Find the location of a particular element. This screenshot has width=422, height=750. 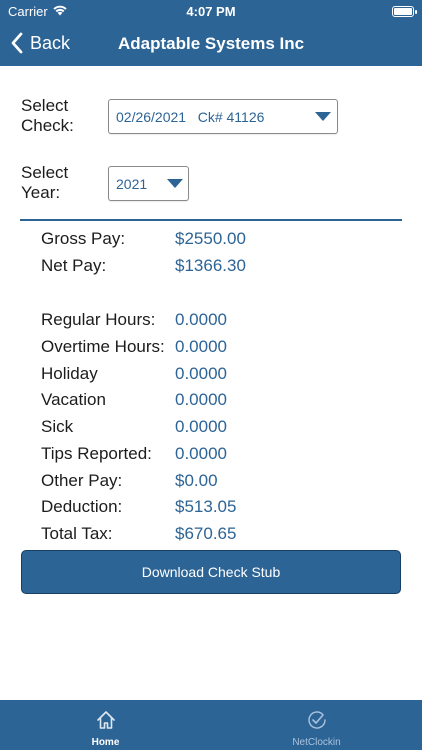

back-button: Back is located at coordinates (40, 43).